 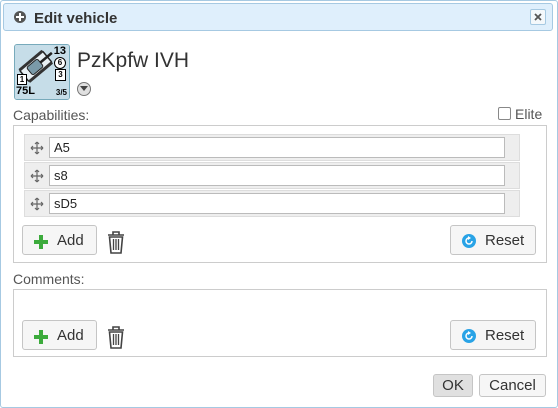 What do you see at coordinates (133, 60) in the screenshot?
I see `vehicle-name: PzKpfw IVH` at bounding box center [133, 60].